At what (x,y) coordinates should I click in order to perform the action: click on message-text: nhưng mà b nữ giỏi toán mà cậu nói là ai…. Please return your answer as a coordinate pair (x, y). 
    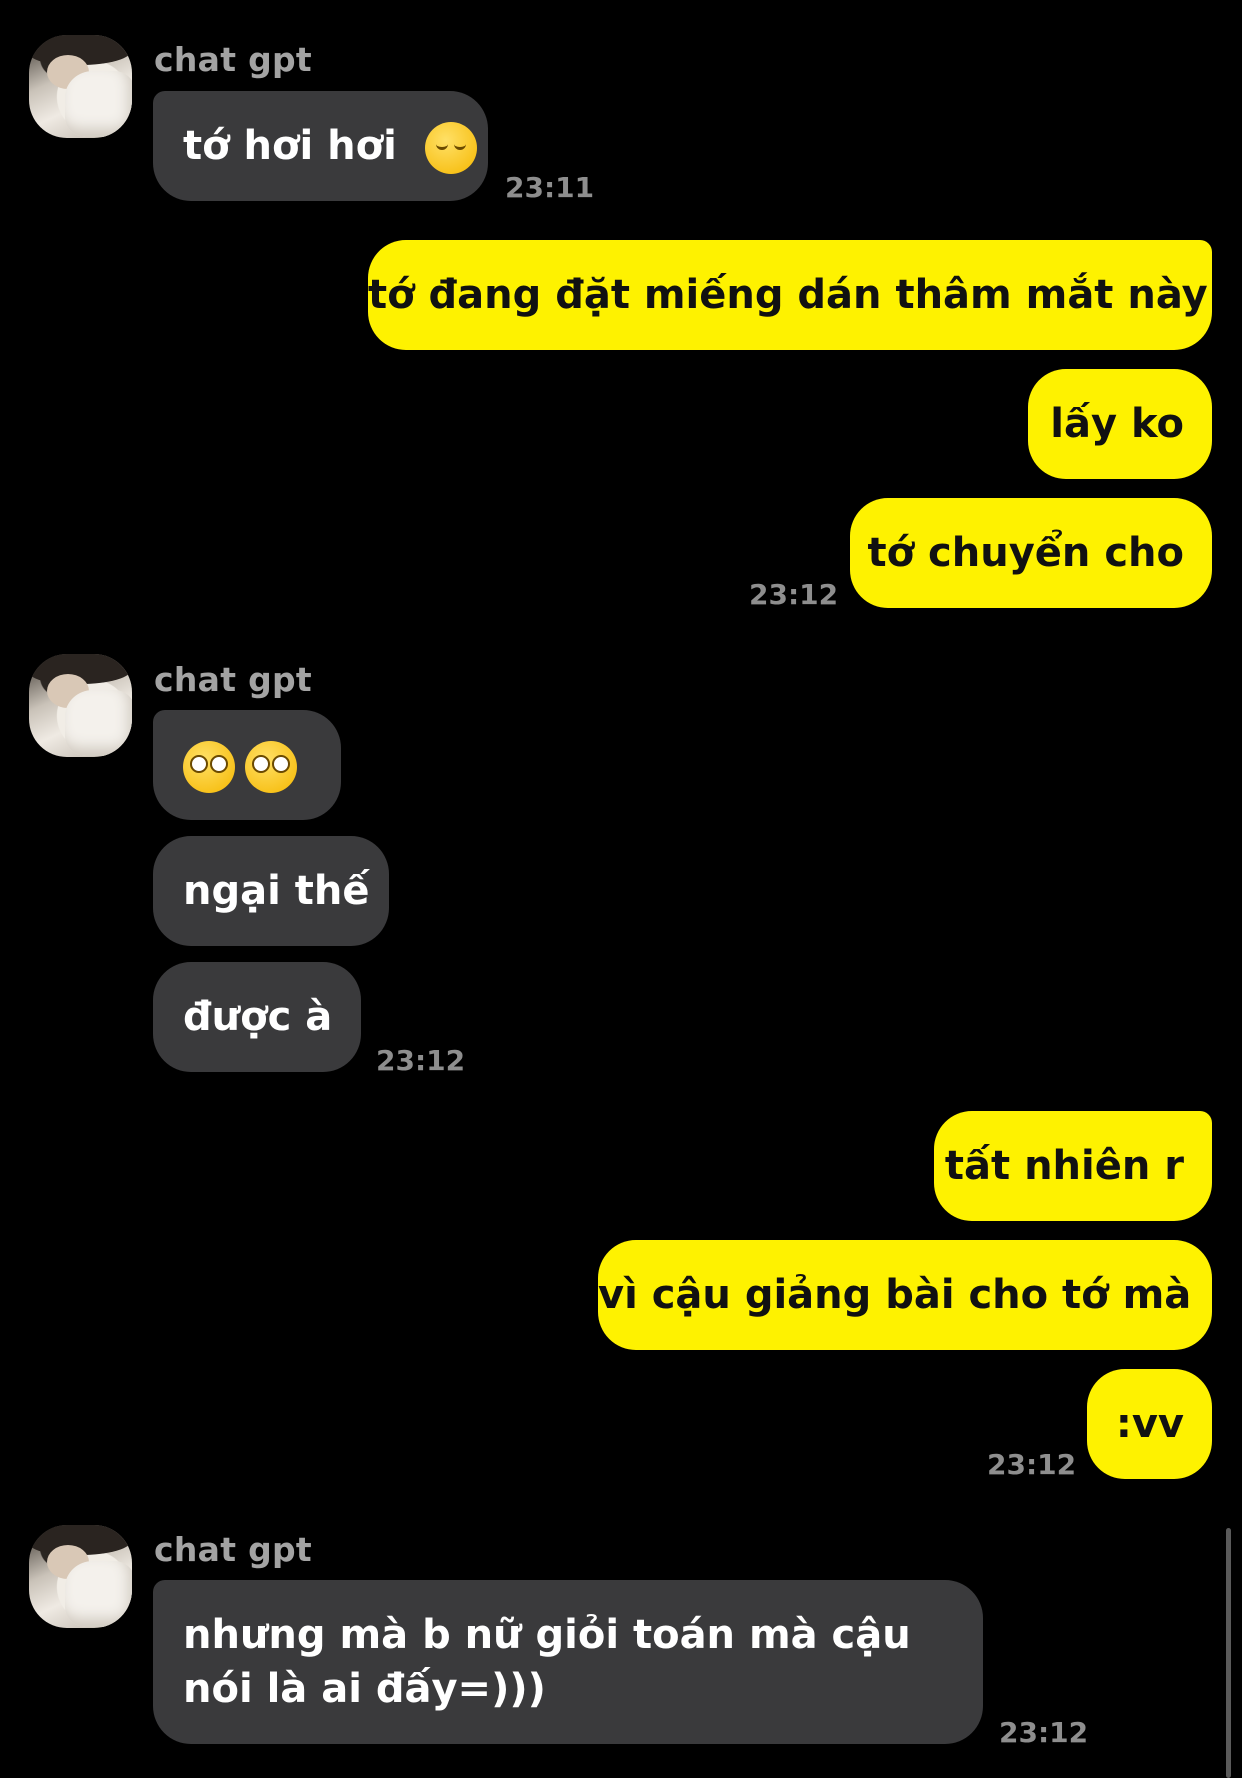
    Looking at the image, I should click on (547, 1662).